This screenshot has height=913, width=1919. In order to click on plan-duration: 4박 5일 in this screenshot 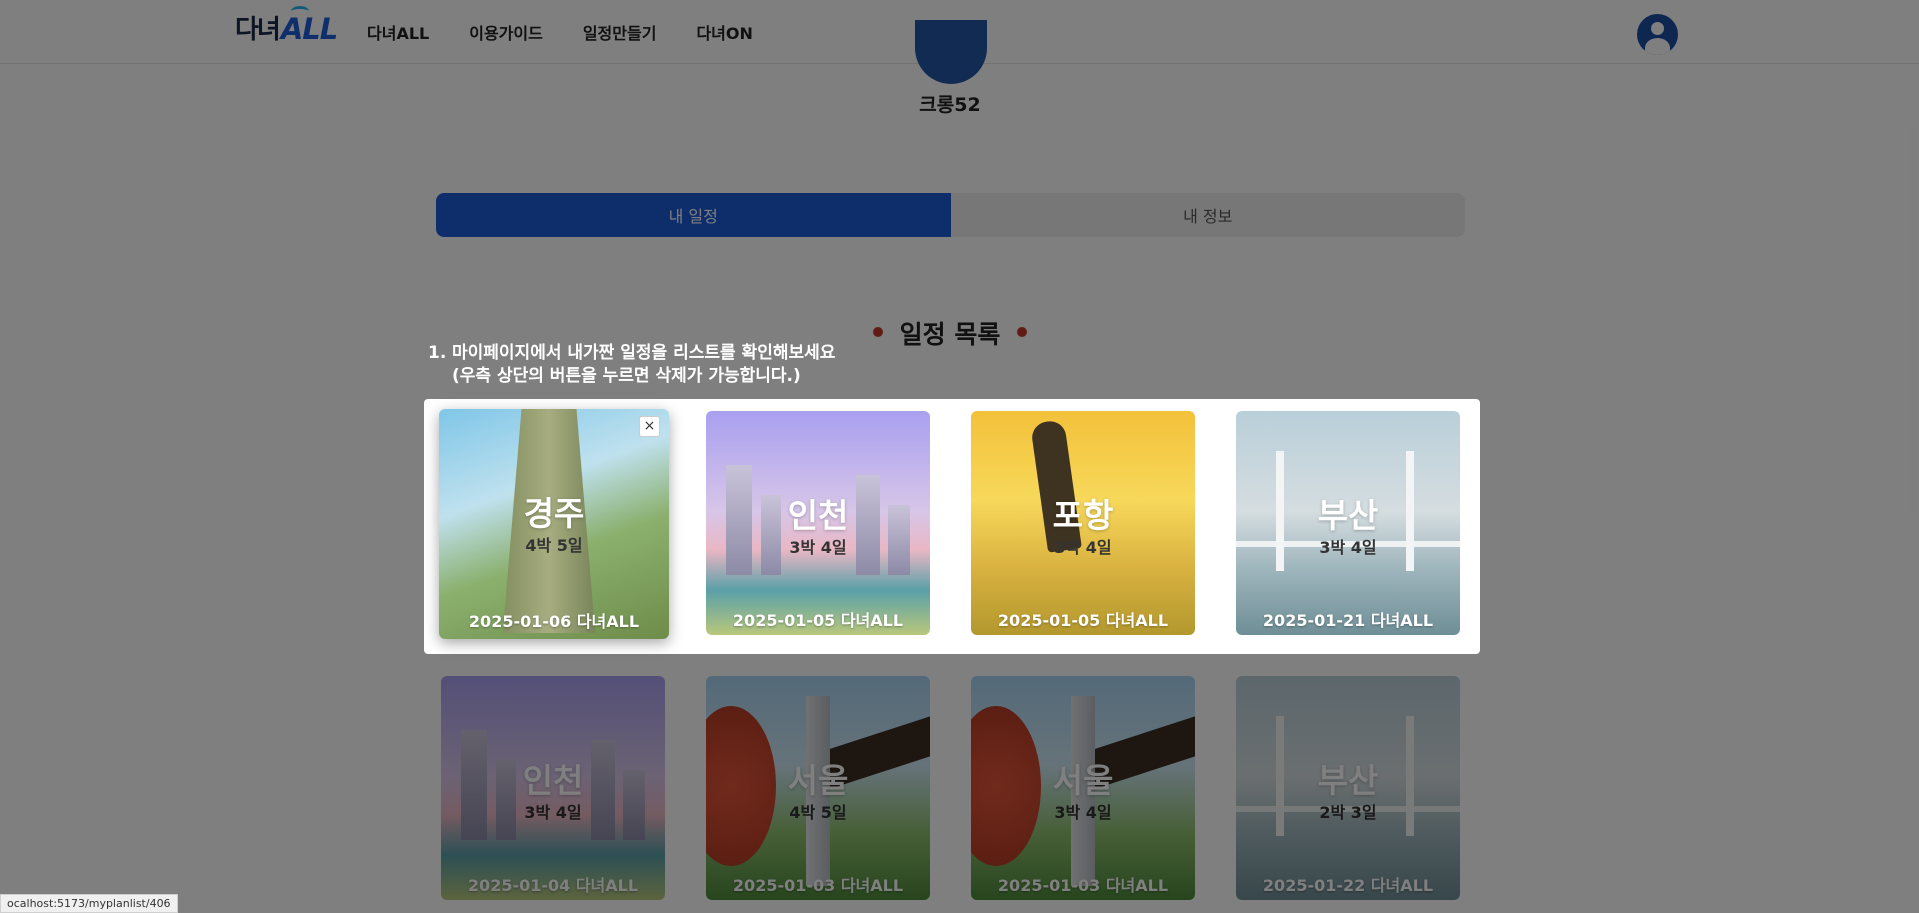, I will do `click(554, 545)`.